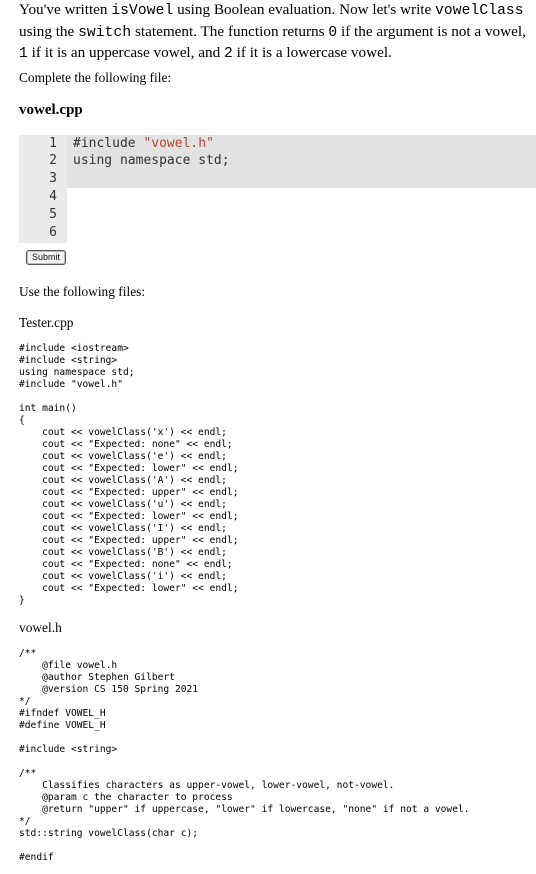 The width and height of the screenshot is (536, 874). I want to click on inline-code: 2, so click(228, 54).